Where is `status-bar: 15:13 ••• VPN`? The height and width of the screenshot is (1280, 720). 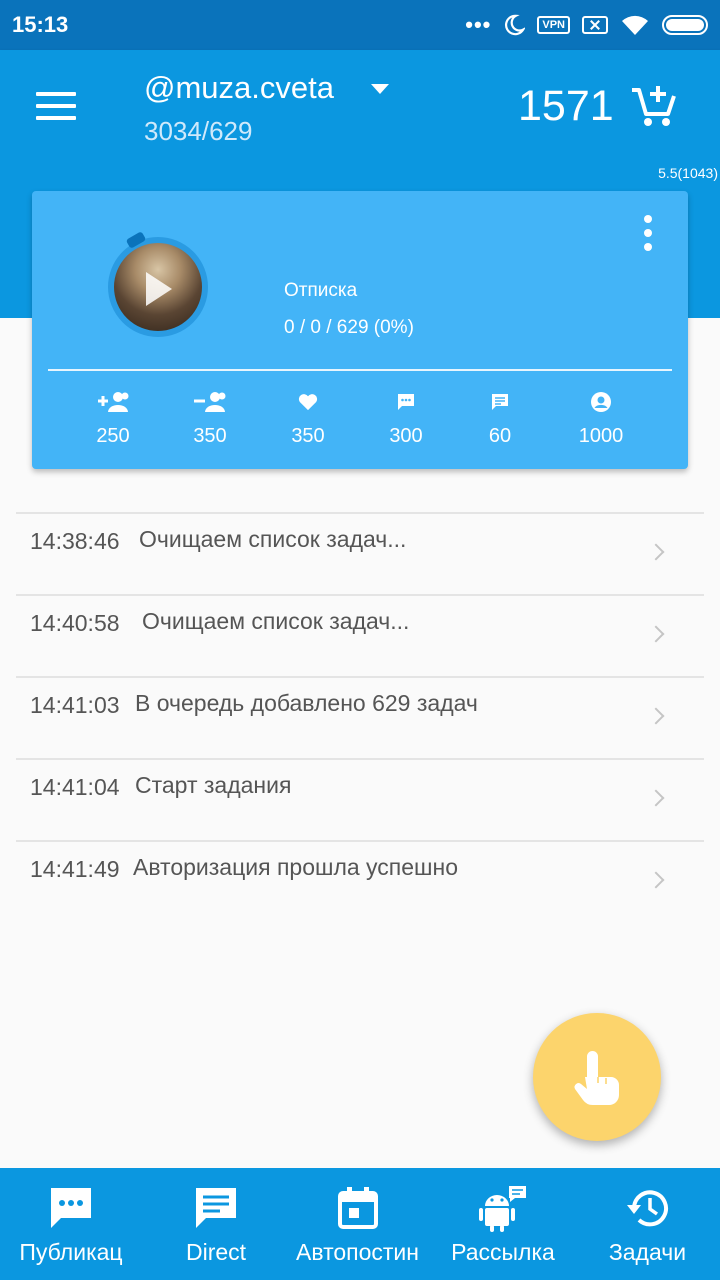 status-bar: 15:13 ••• VPN is located at coordinates (360, 25).